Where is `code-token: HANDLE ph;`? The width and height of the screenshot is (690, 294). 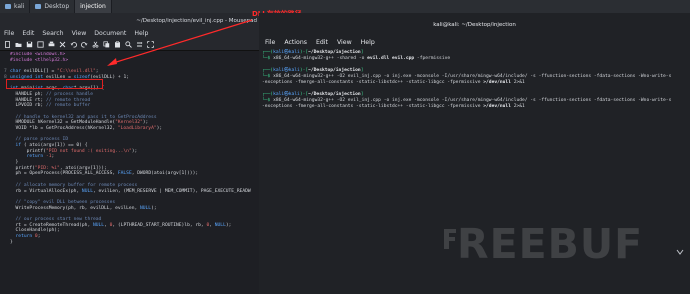
code-token: HANDLE ph; is located at coordinates (28, 94).